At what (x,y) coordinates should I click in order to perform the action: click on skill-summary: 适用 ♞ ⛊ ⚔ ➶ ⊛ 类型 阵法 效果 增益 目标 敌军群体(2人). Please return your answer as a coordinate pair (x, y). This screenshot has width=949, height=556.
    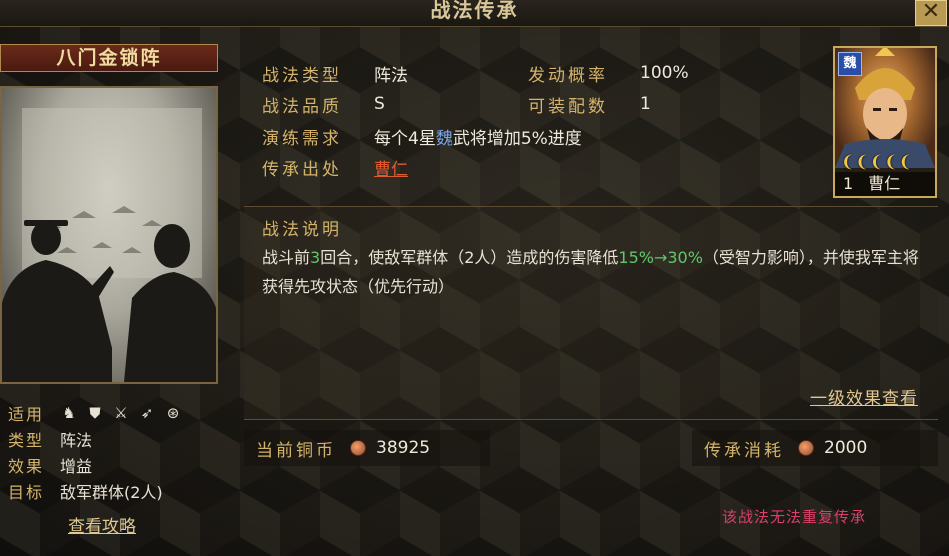
    Looking at the image, I should click on (95, 452).